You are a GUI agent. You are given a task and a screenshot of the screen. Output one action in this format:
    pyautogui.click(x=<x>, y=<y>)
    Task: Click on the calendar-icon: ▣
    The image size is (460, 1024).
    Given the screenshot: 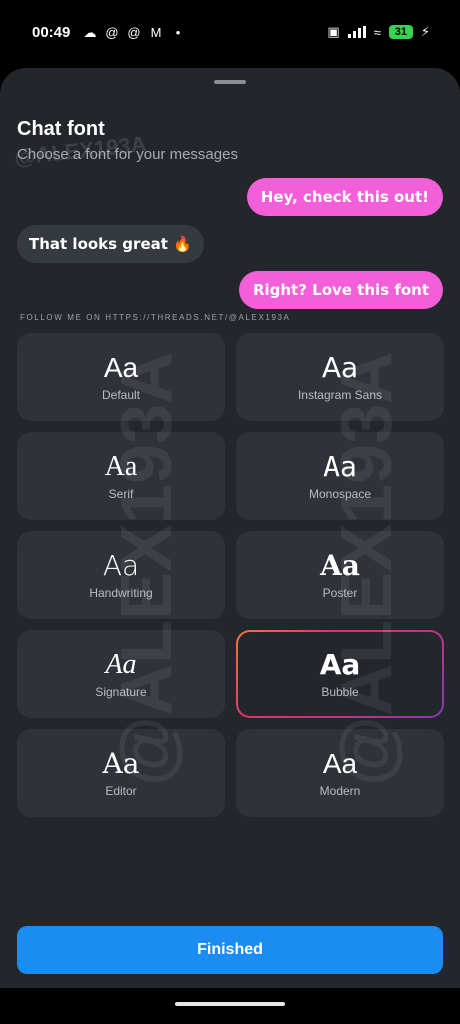 What is the action you would take?
    pyautogui.click(x=333, y=31)
    